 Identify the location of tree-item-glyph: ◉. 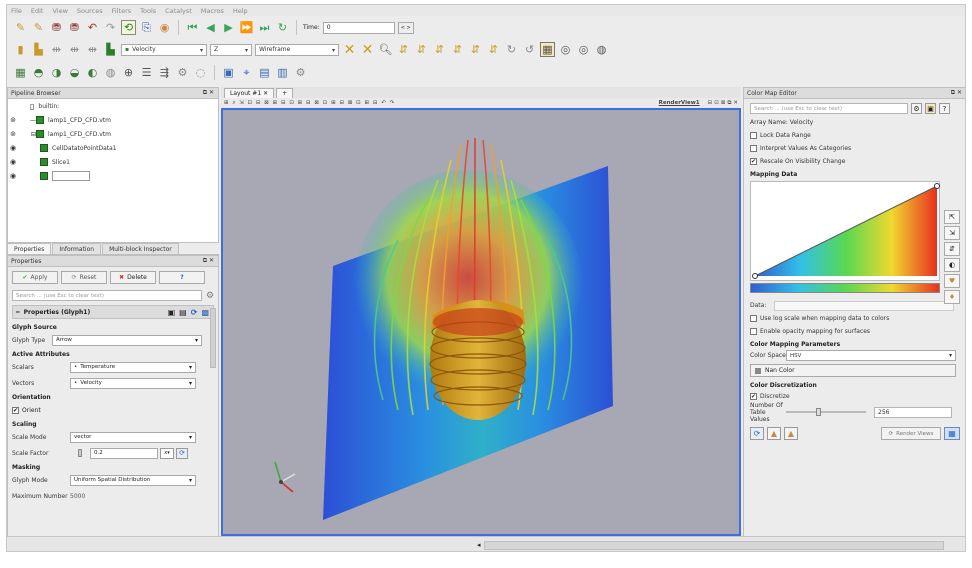
(113, 176).